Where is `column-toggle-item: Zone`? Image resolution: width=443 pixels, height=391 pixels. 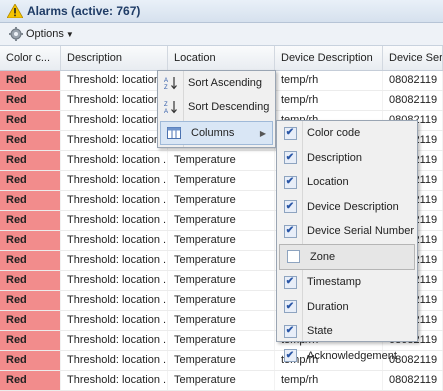
column-toggle-item: Zone is located at coordinates (347, 256).